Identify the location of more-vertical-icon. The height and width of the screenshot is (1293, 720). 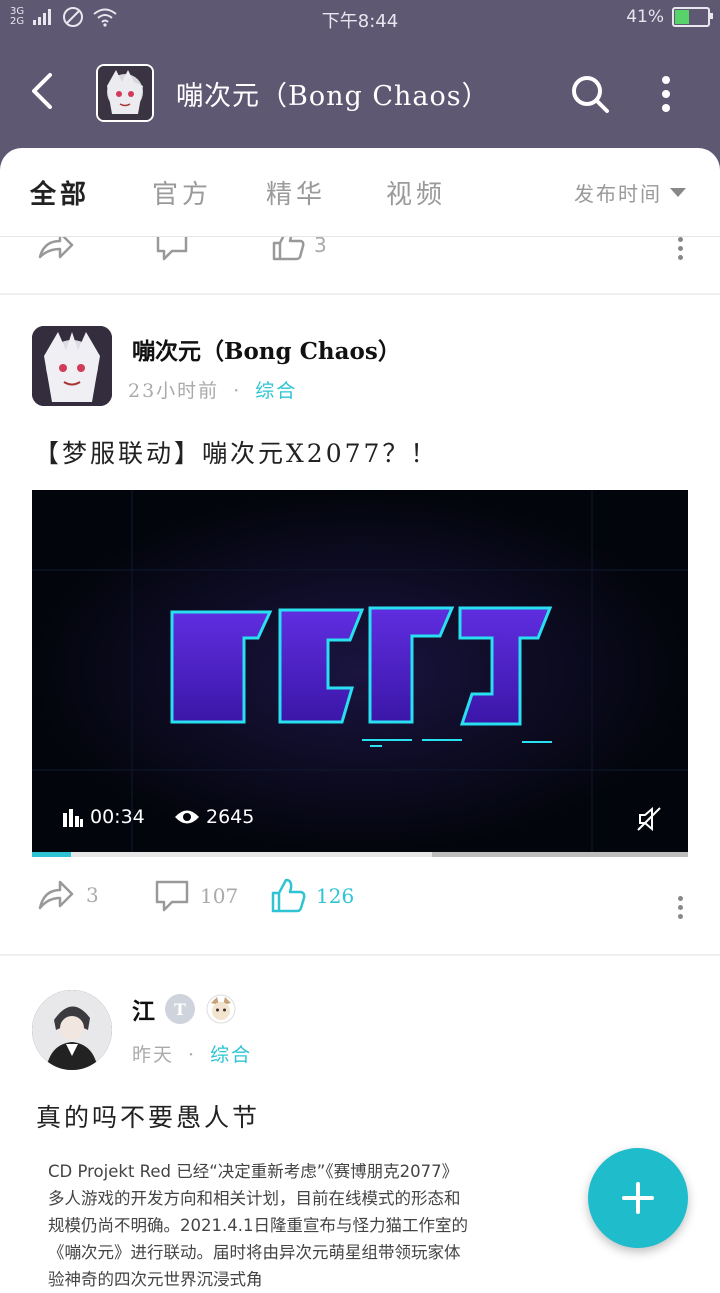
(666, 94).